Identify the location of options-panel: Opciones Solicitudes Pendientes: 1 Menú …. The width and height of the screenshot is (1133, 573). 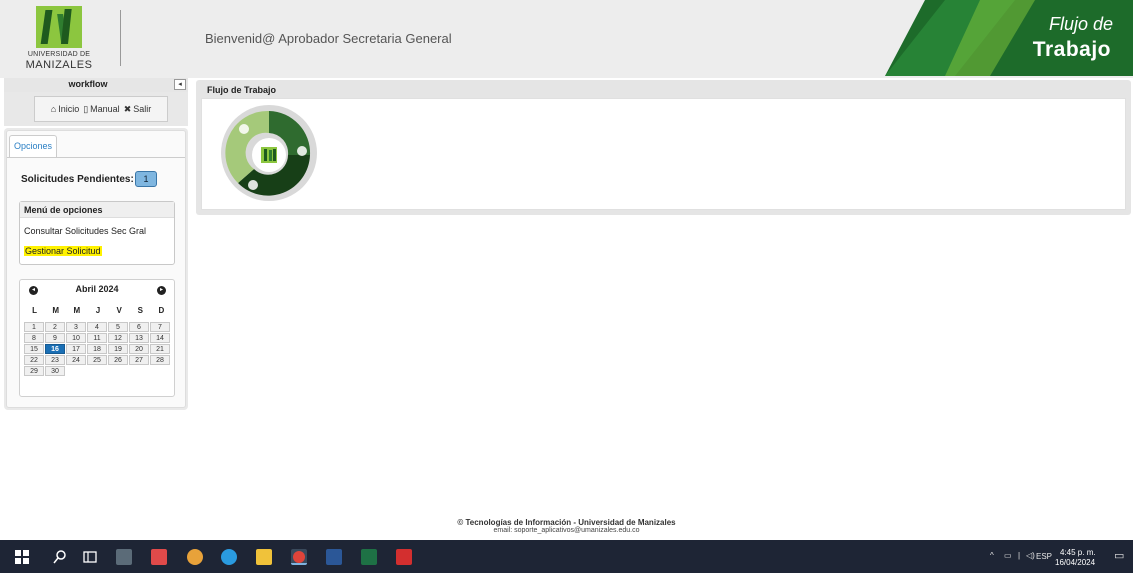
(96, 269).